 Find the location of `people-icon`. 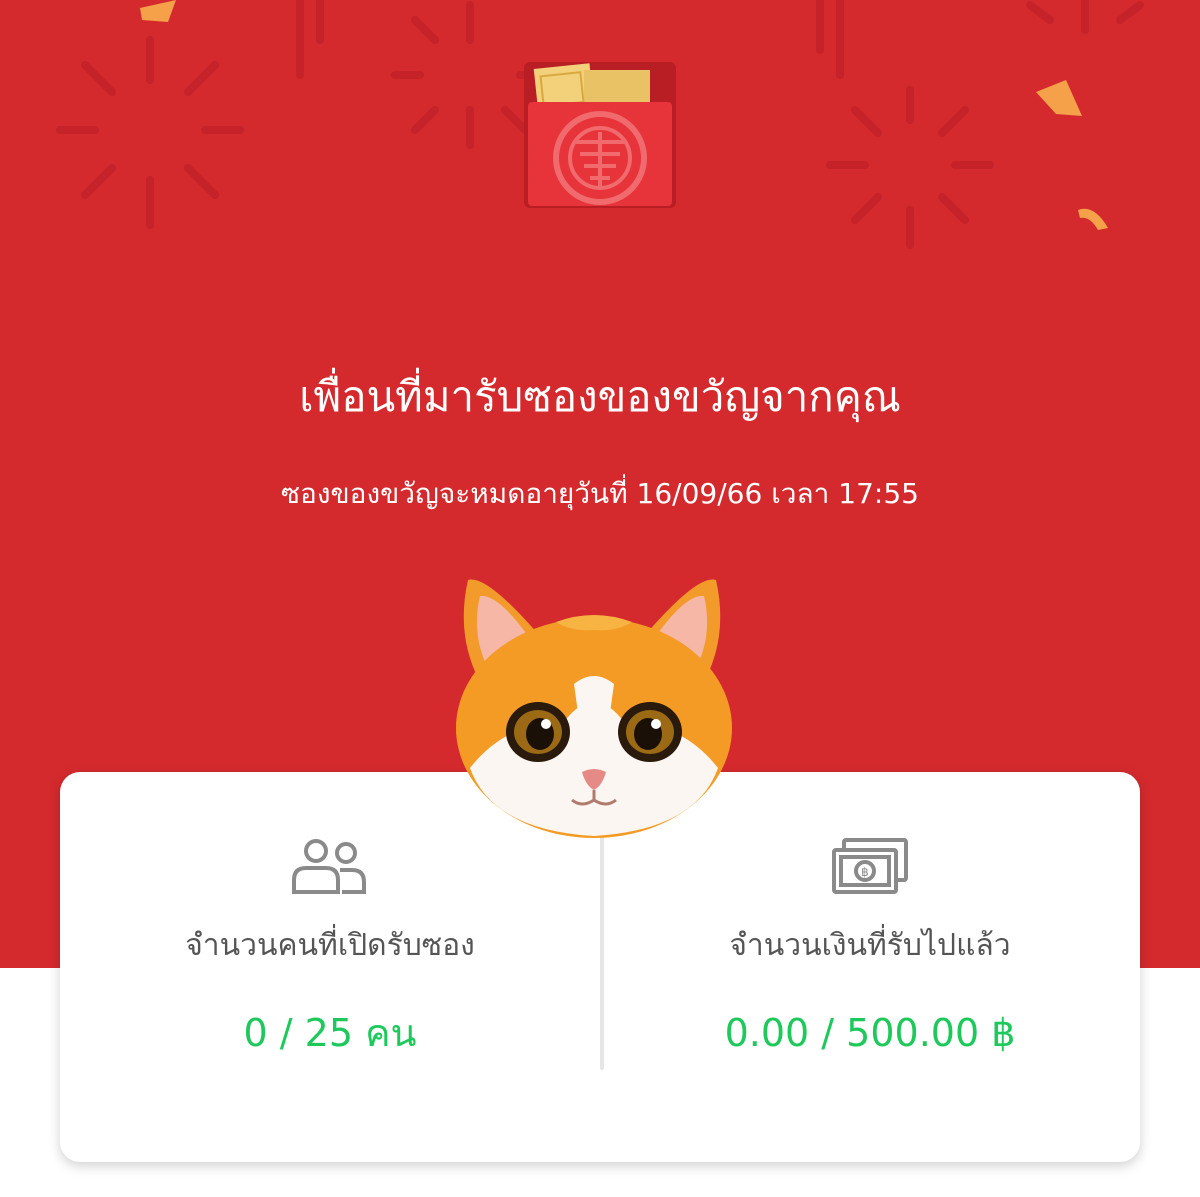

people-icon is located at coordinates (329, 866).